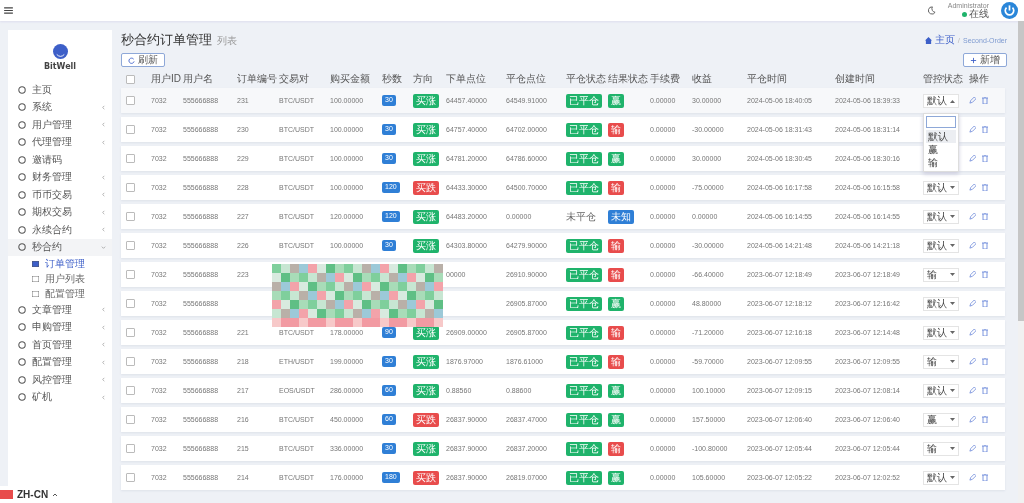 The height and width of the screenshot is (503, 1024). Describe the element at coordinates (60, 90) in the screenshot. I see `sidebar-item: 主页` at that location.